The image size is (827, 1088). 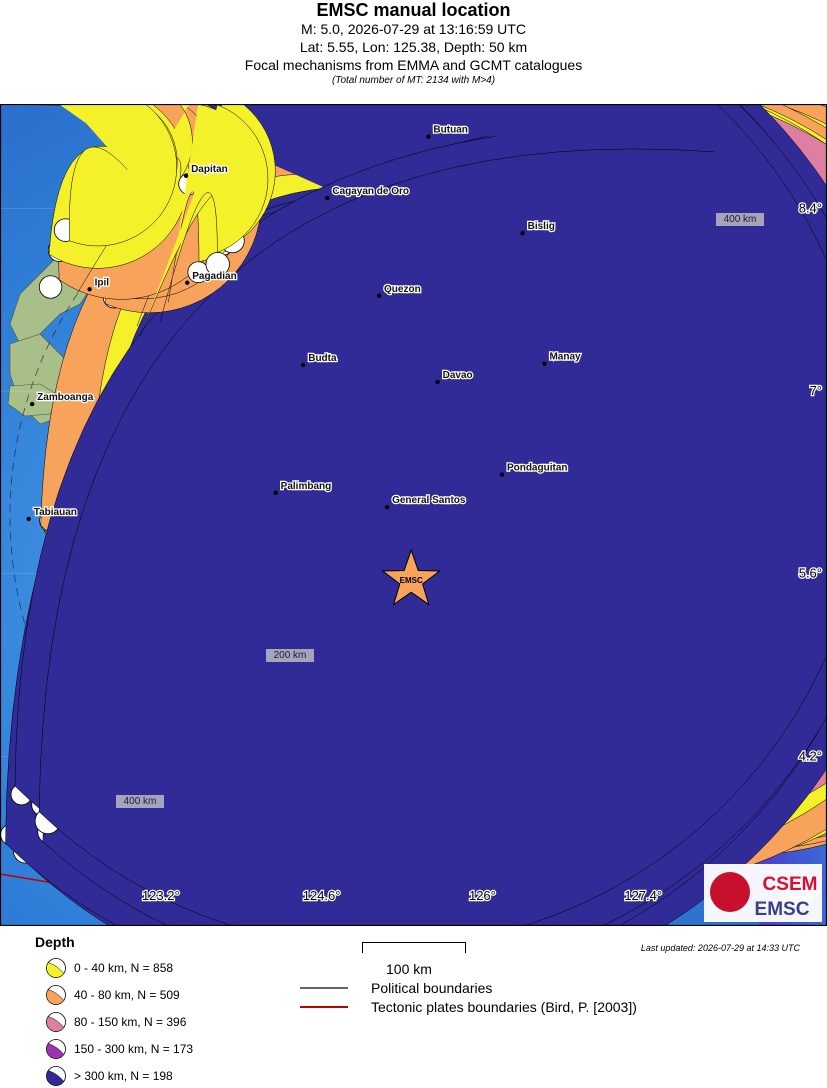 What do you see at coordinates (402, 289) in the screenshot?
I see `svg-text: Quezon` at bounding box center [402, 289].